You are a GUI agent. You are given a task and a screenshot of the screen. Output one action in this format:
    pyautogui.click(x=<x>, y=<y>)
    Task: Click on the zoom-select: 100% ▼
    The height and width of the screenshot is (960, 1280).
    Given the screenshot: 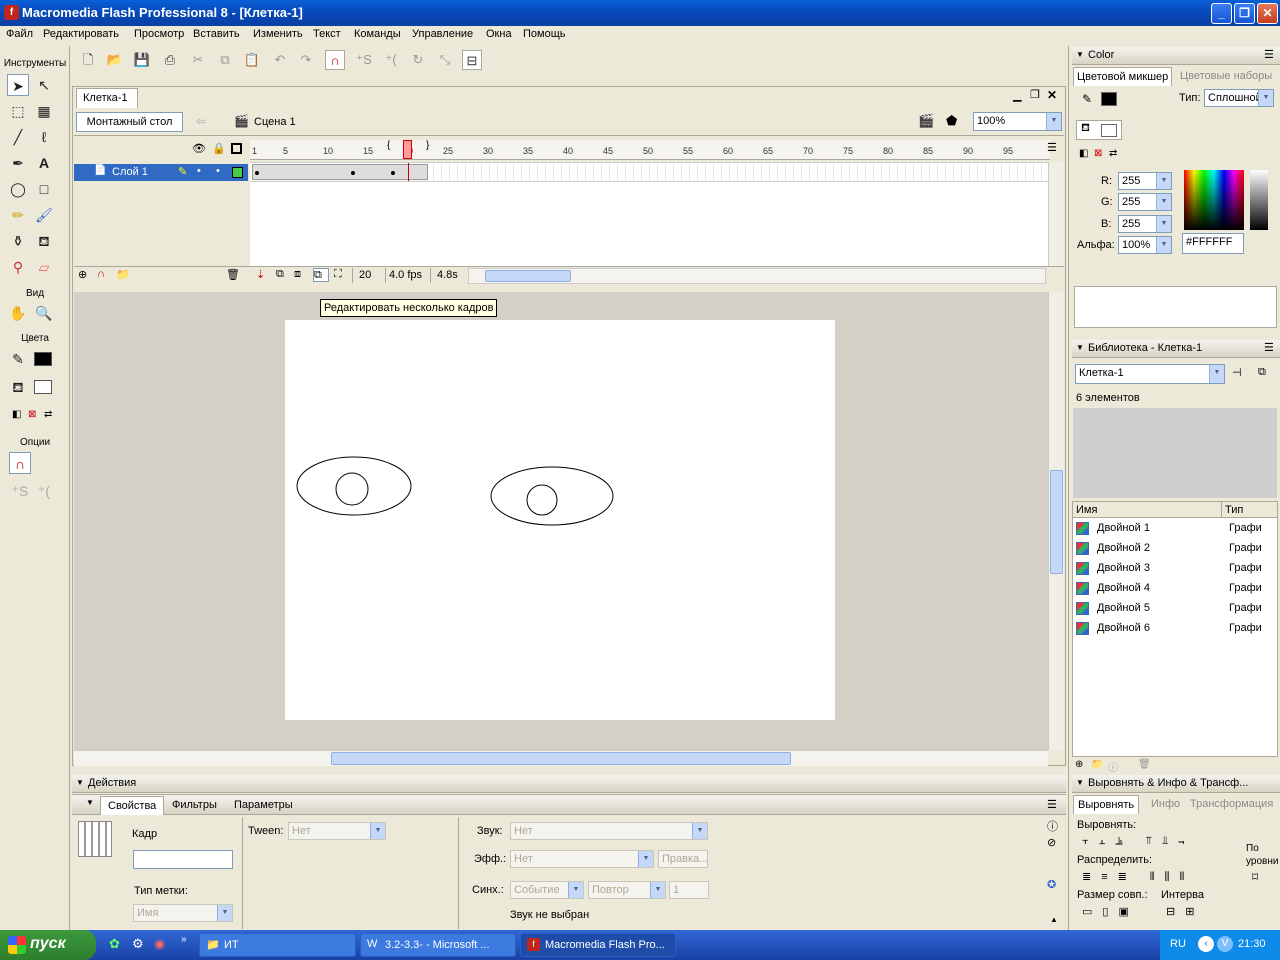 What is the action you would take?
    pyautogui.click(x=1017, y=121)
    